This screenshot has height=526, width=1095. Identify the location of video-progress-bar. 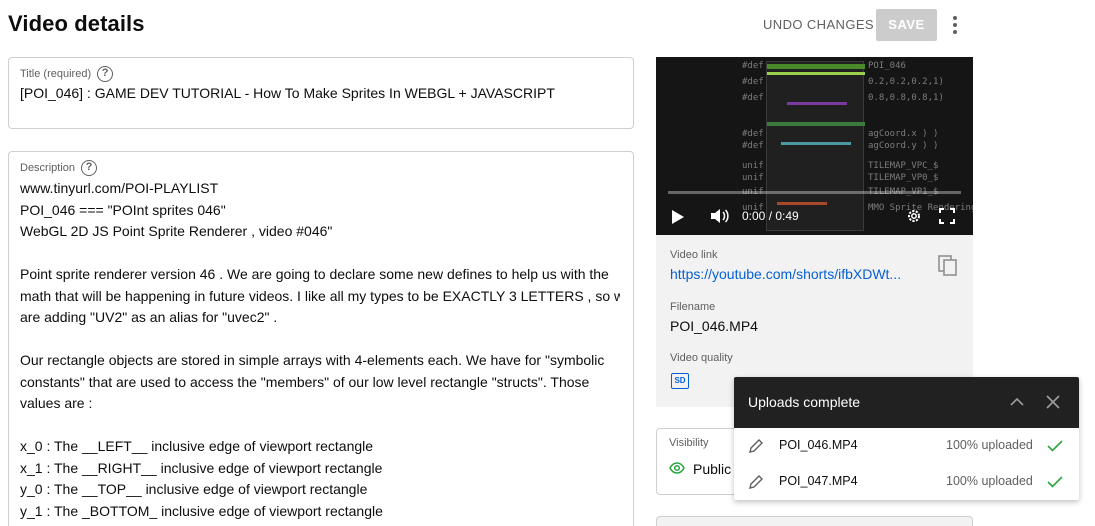
(814, 192).